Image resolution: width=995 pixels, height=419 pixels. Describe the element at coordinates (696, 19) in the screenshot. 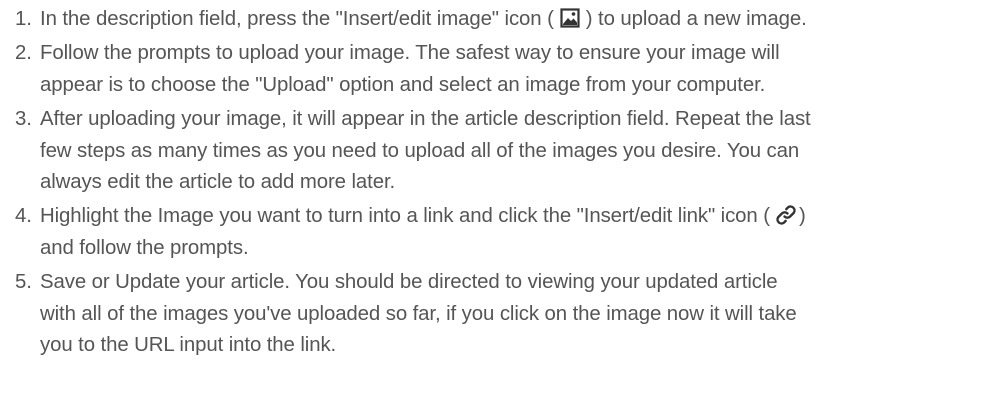

I see `step-text-after: ) to upload a new image.` at that location.